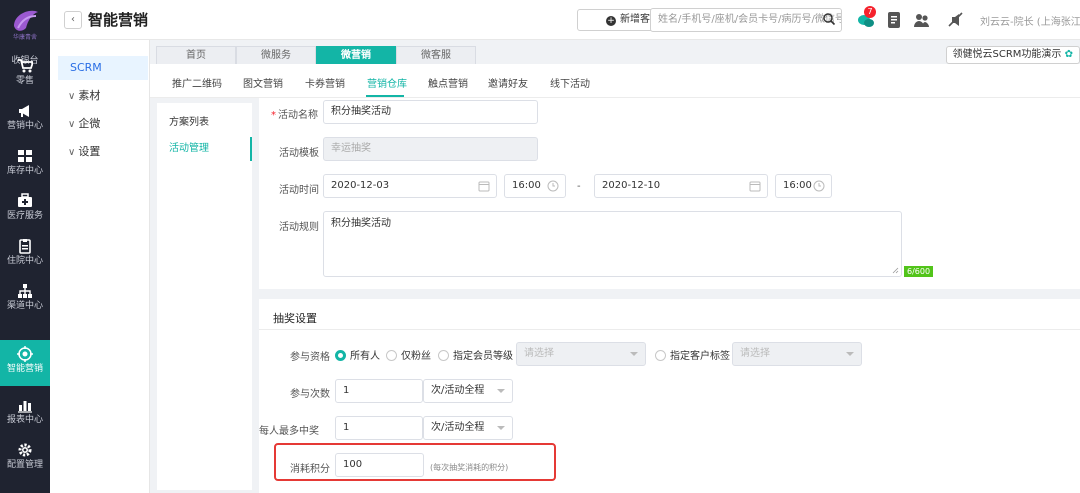 The image size is (1080, 493). What do you see at coordinates (24, 216) in the screenshot?
I see `nav-label: 医疗服务` at bounding box center [24, 216].